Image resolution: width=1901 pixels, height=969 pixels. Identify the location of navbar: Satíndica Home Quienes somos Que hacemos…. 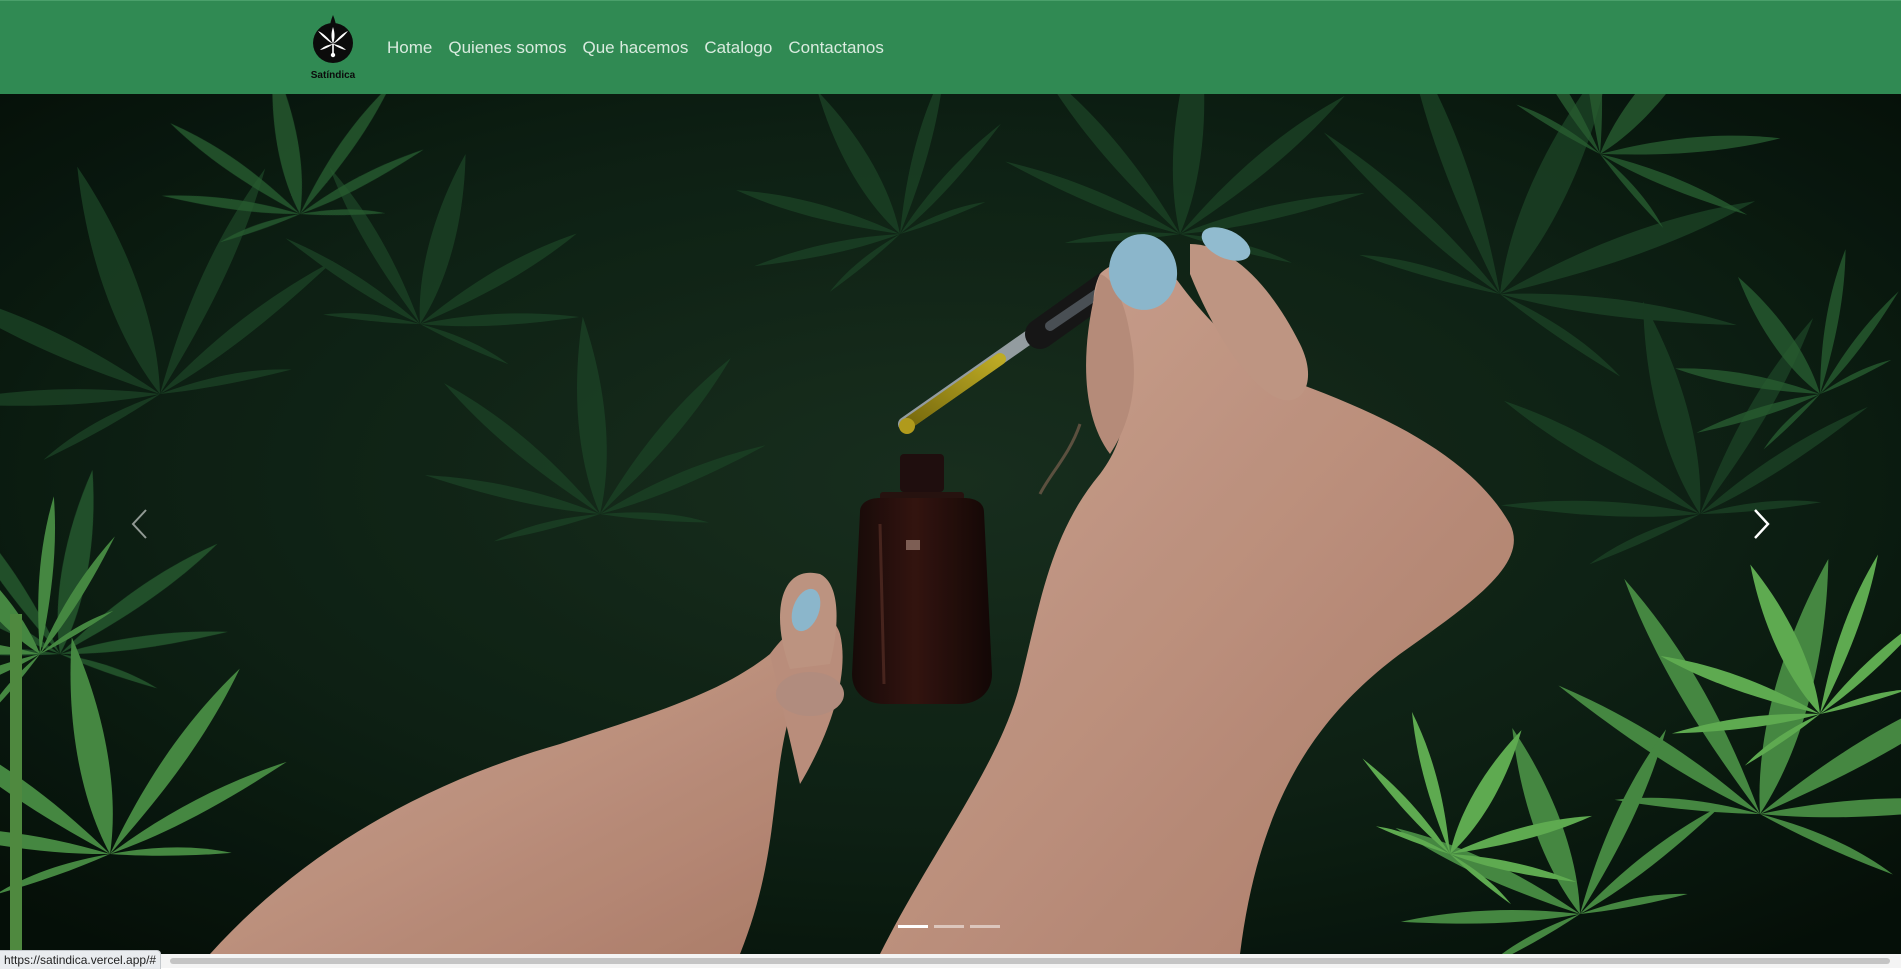
(950, 47).